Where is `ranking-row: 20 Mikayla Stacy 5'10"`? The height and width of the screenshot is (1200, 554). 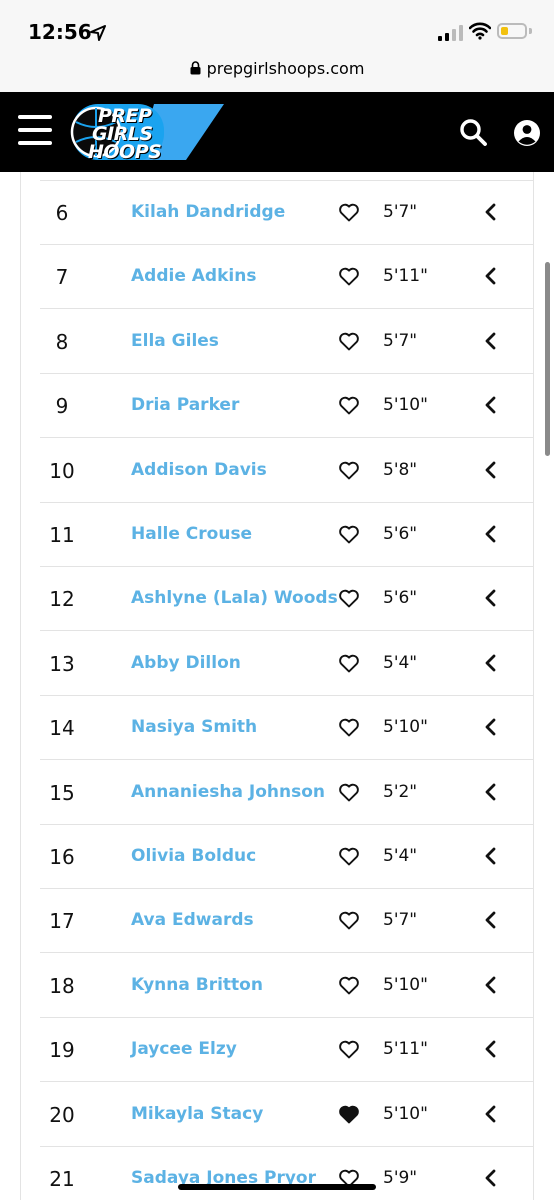
ranking-row: 20 Mikayla Stacy 5'10" is located at coordinates (286, 1115).